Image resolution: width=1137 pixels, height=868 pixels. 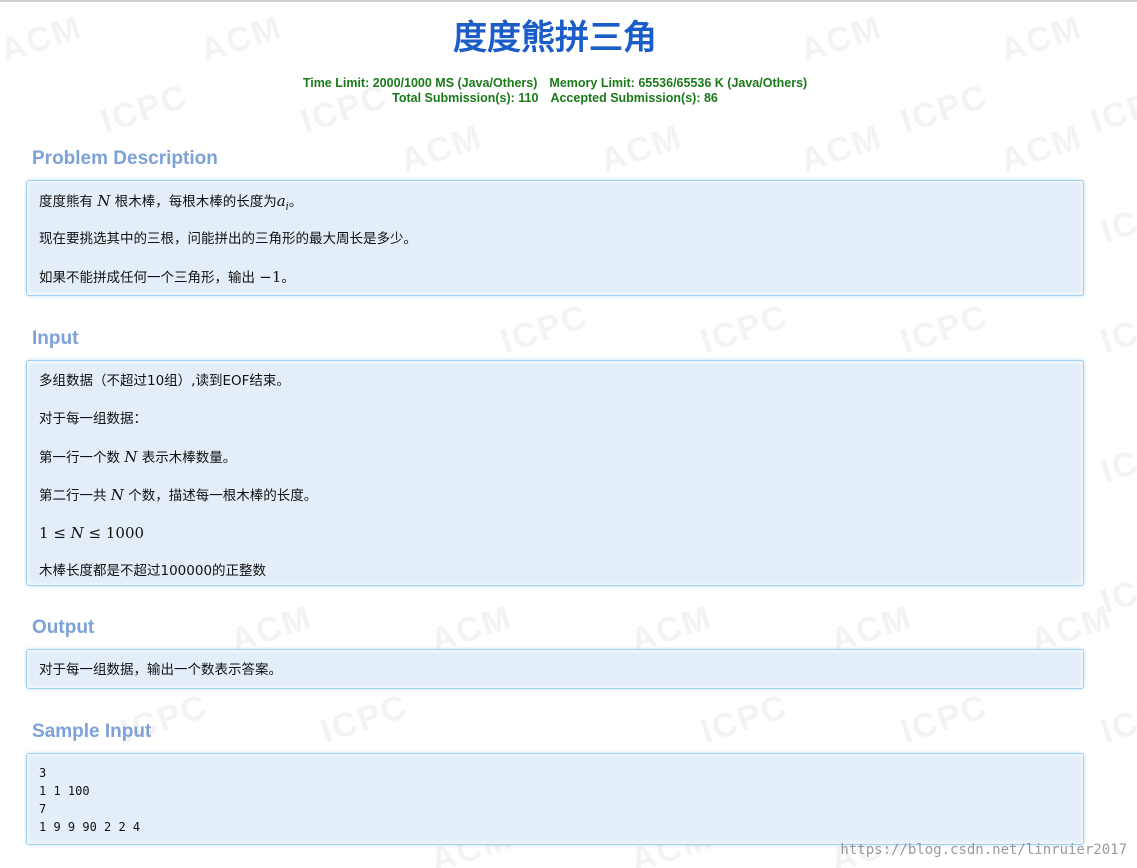 I want to click on input-line: 对于每一组数据：, so click(x=93, y=419).